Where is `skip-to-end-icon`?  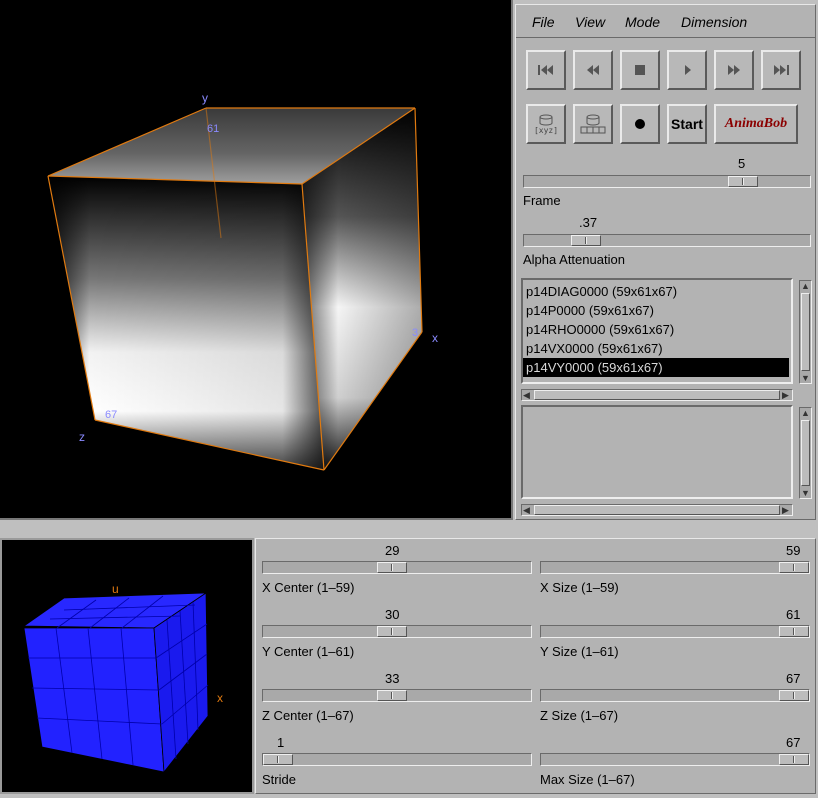
skip-to-end-icon is located at coordinates (781, 70).